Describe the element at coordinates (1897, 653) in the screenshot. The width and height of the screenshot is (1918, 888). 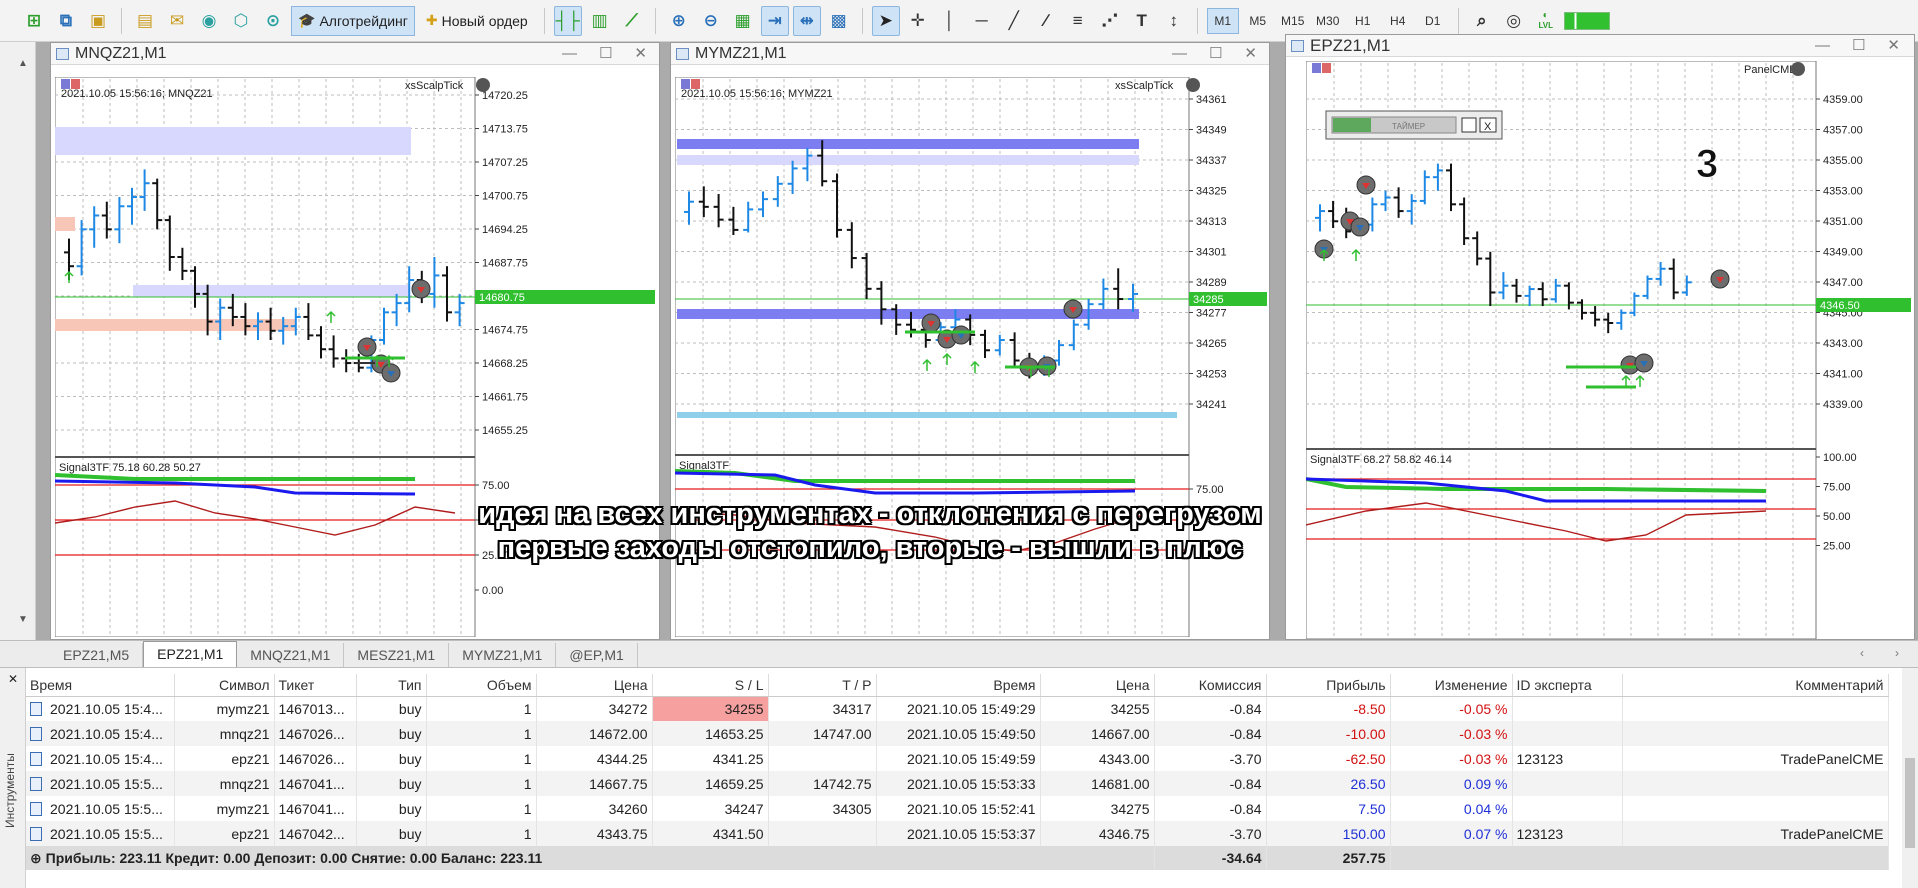
I see `tabs-next-icon: ›` at that location.